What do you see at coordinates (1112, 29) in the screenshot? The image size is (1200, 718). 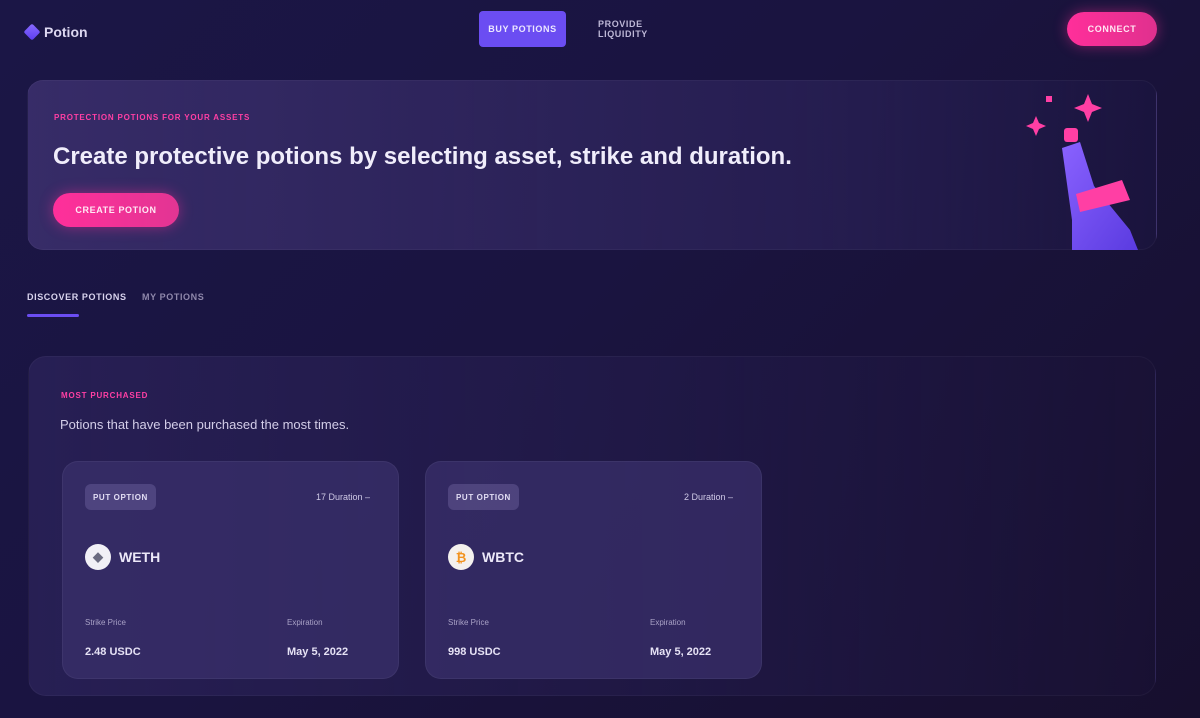 I see `connect-wallet-button: CONNECT` at bounding box center [1112, 29].